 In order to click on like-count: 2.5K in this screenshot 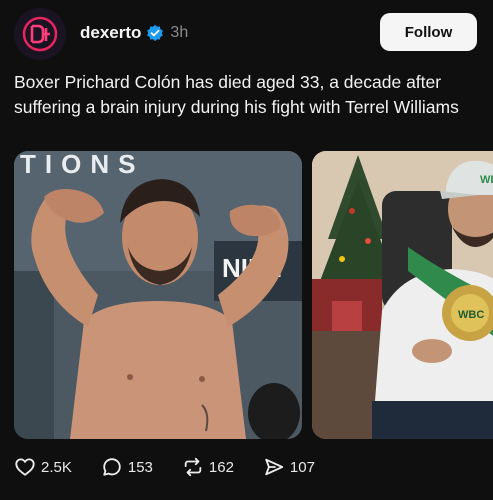, I will do `click(56, 467)`.